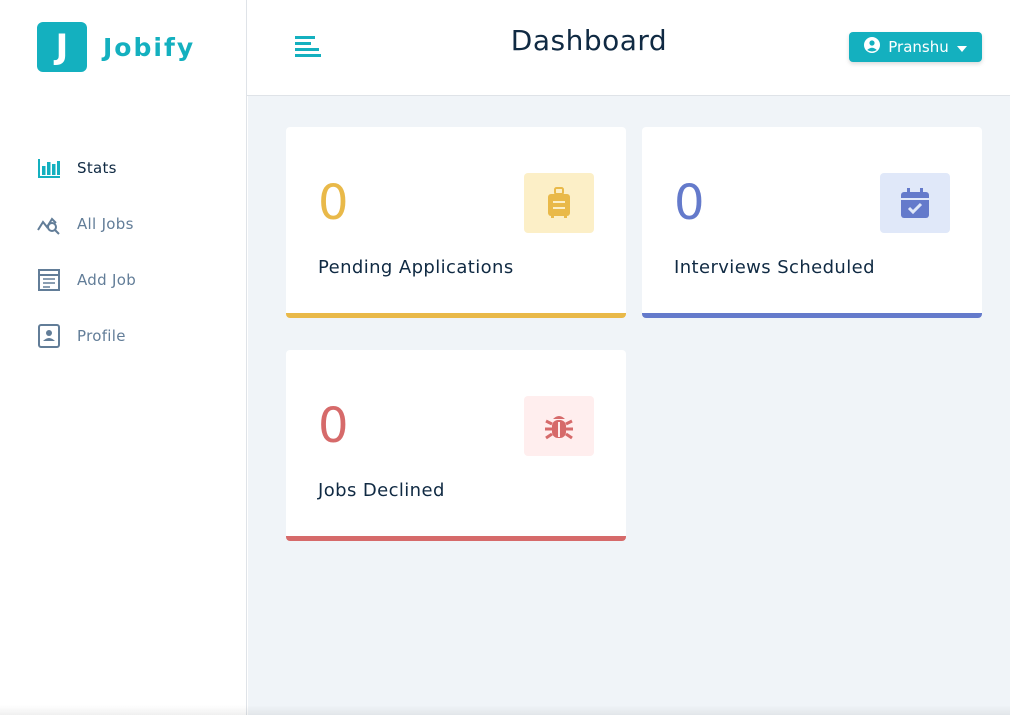  I want to click on user-circle-icon, so click(872, 47).